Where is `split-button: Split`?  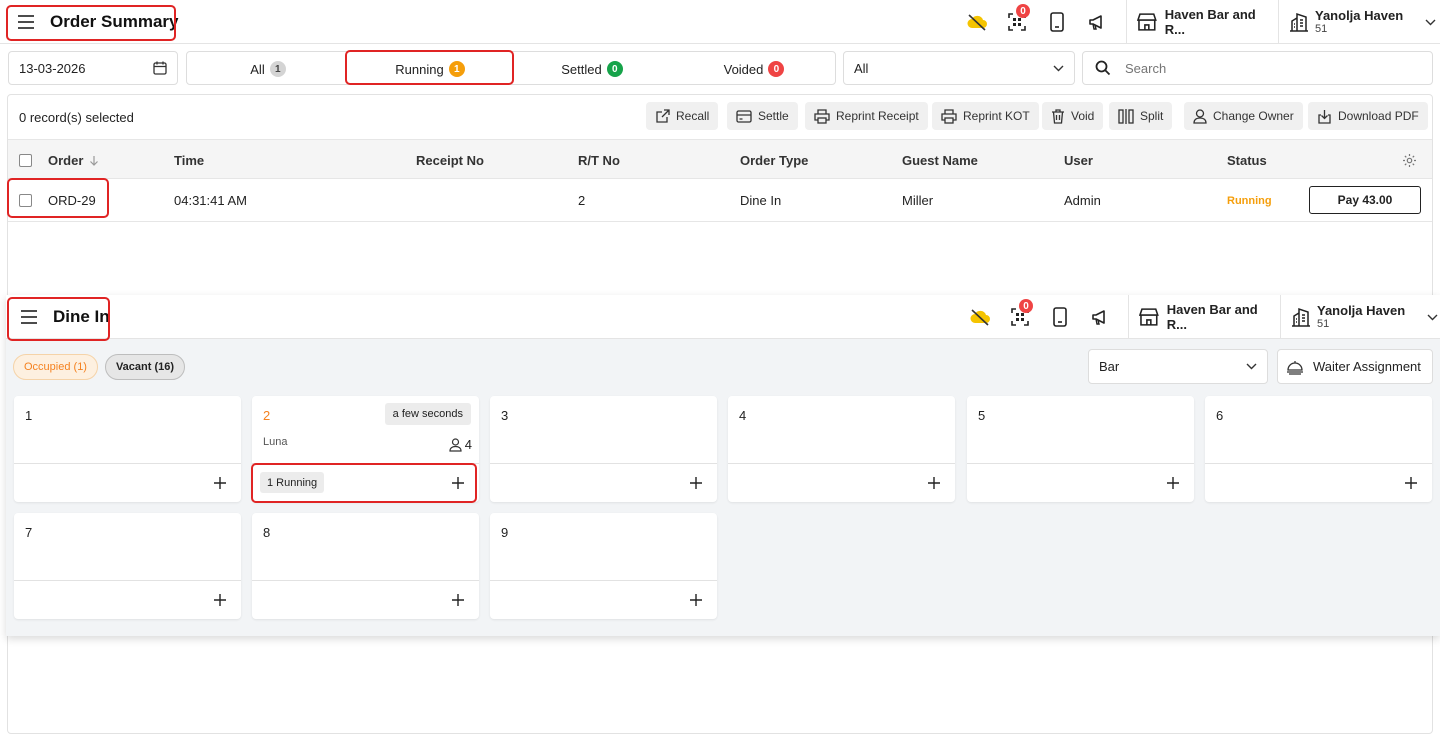 split-button: Split is located at coordinates (1141, 116).